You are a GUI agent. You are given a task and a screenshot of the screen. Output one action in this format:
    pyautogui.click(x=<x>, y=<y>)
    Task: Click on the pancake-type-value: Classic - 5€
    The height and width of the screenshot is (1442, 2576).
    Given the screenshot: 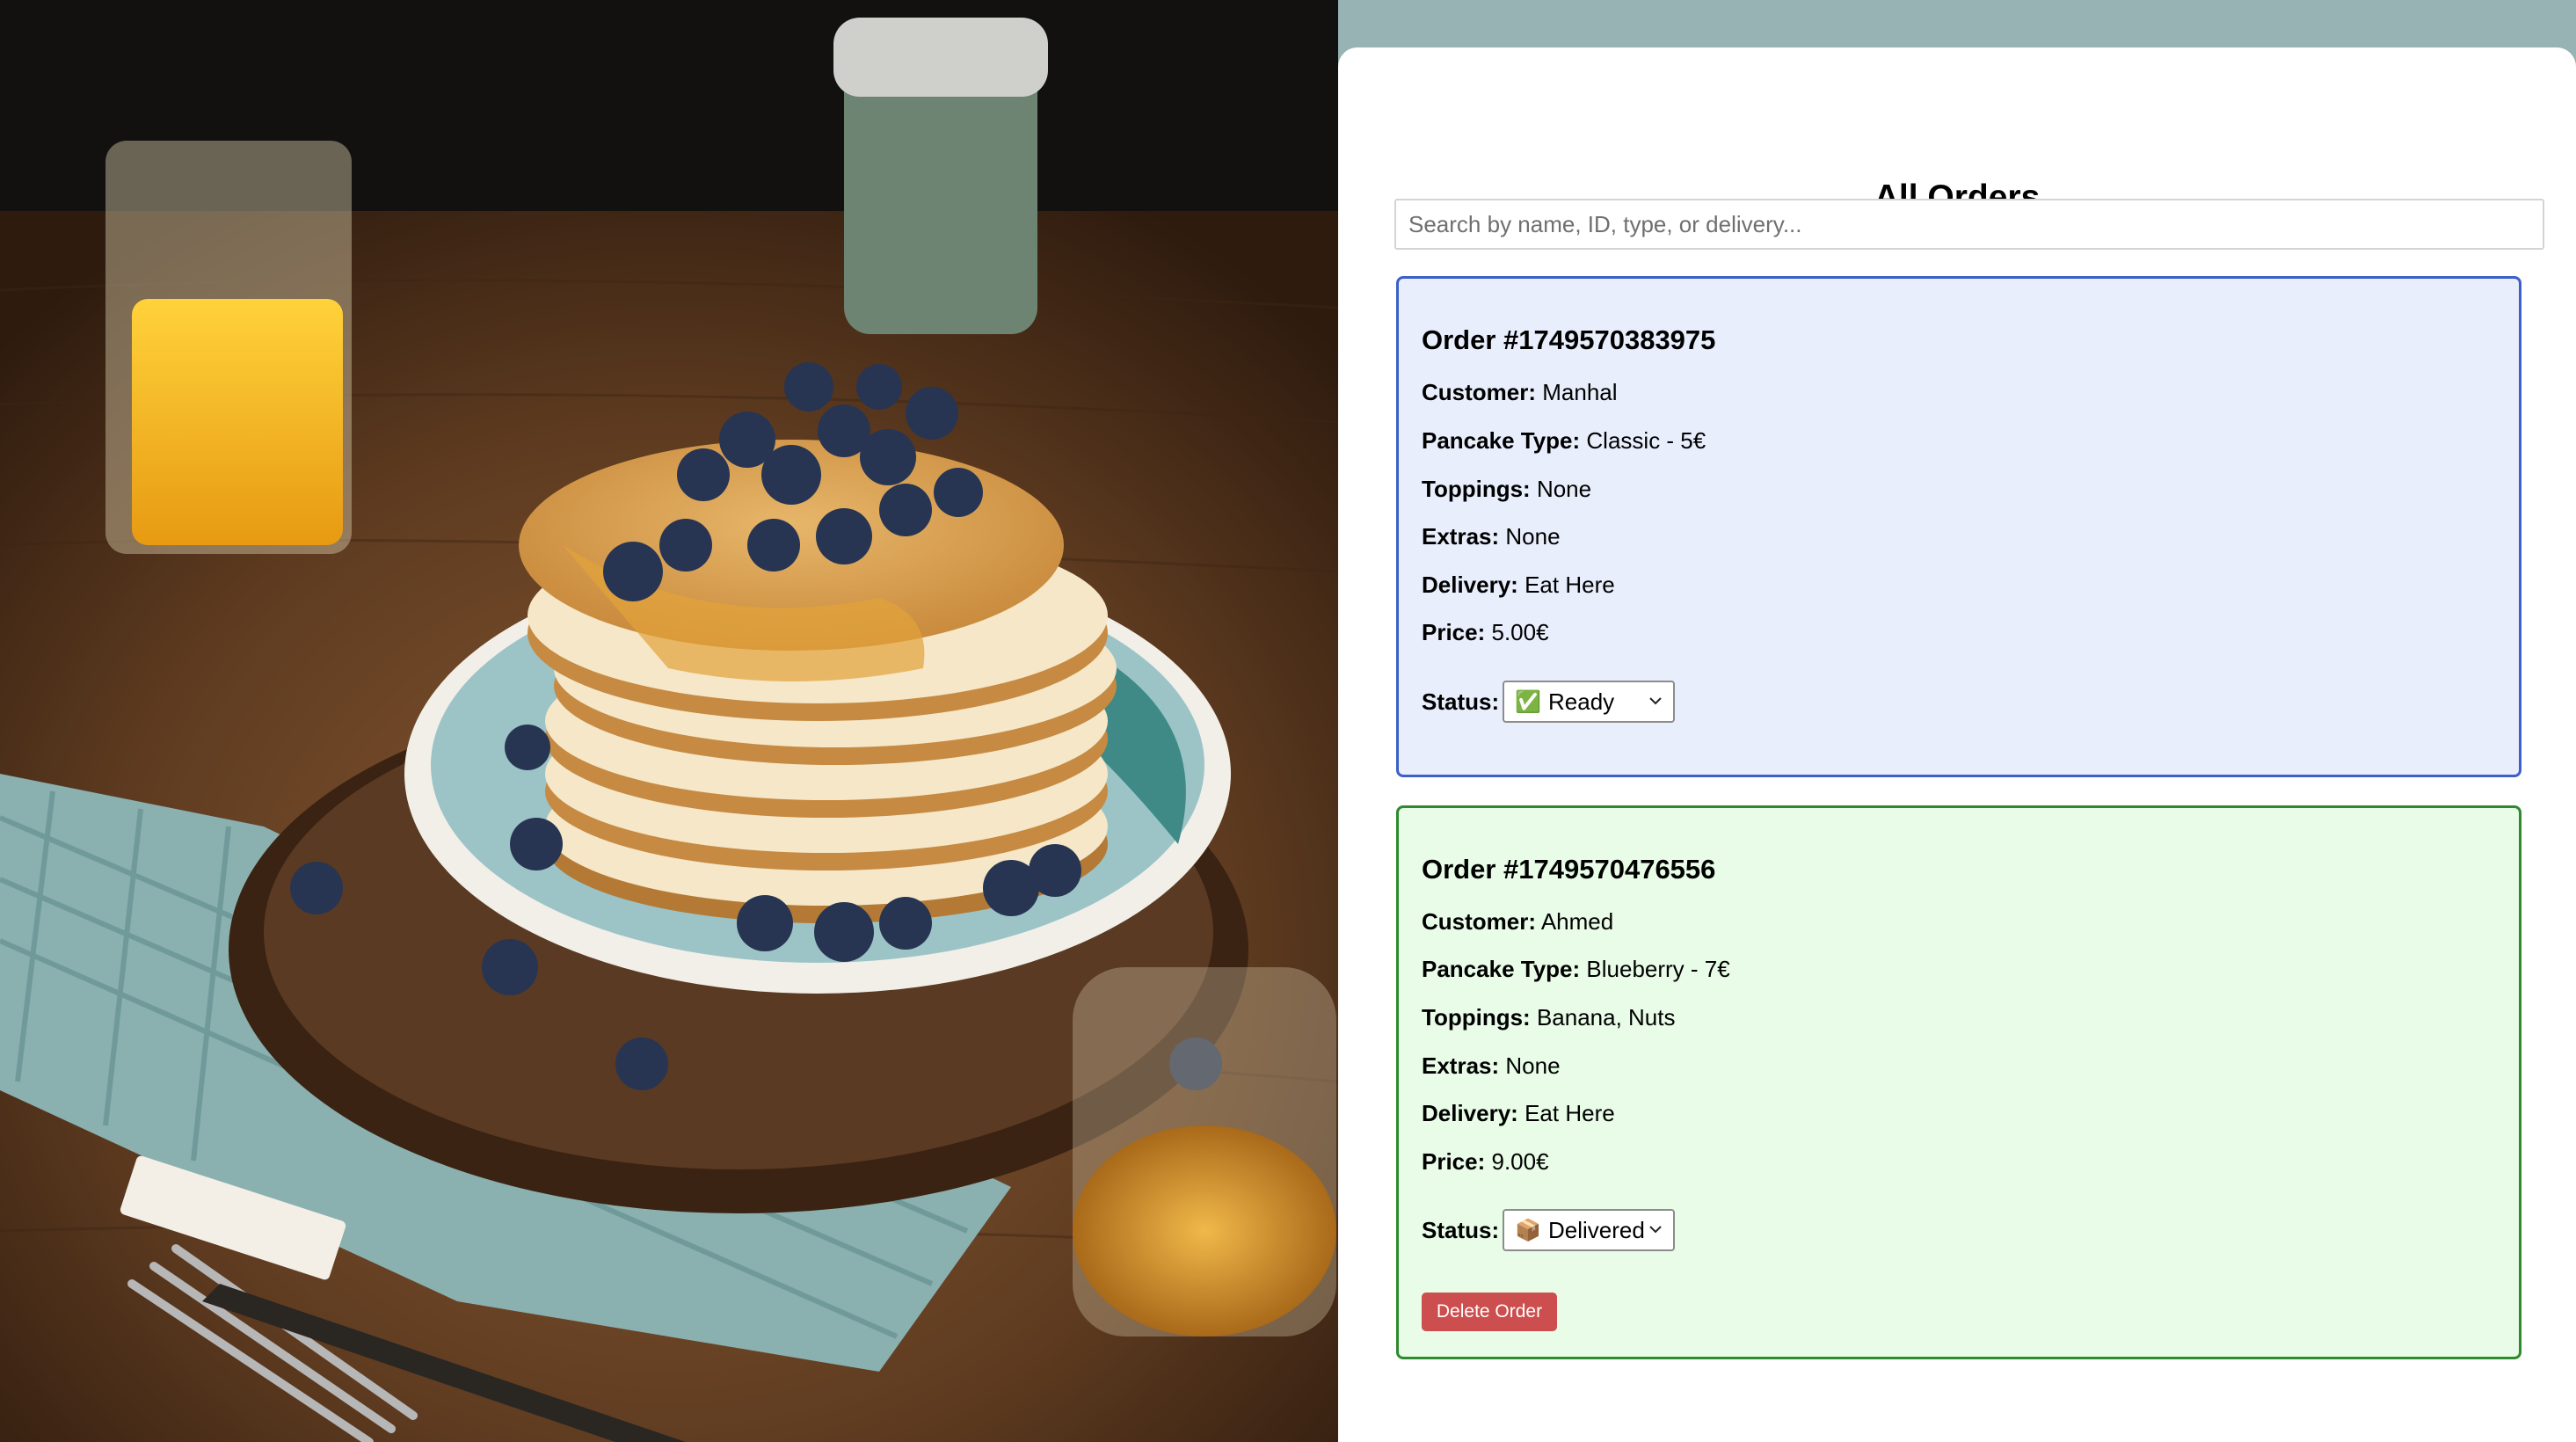 What is the action you would take?
    pyautogui.click(x=1646, y=440)
    